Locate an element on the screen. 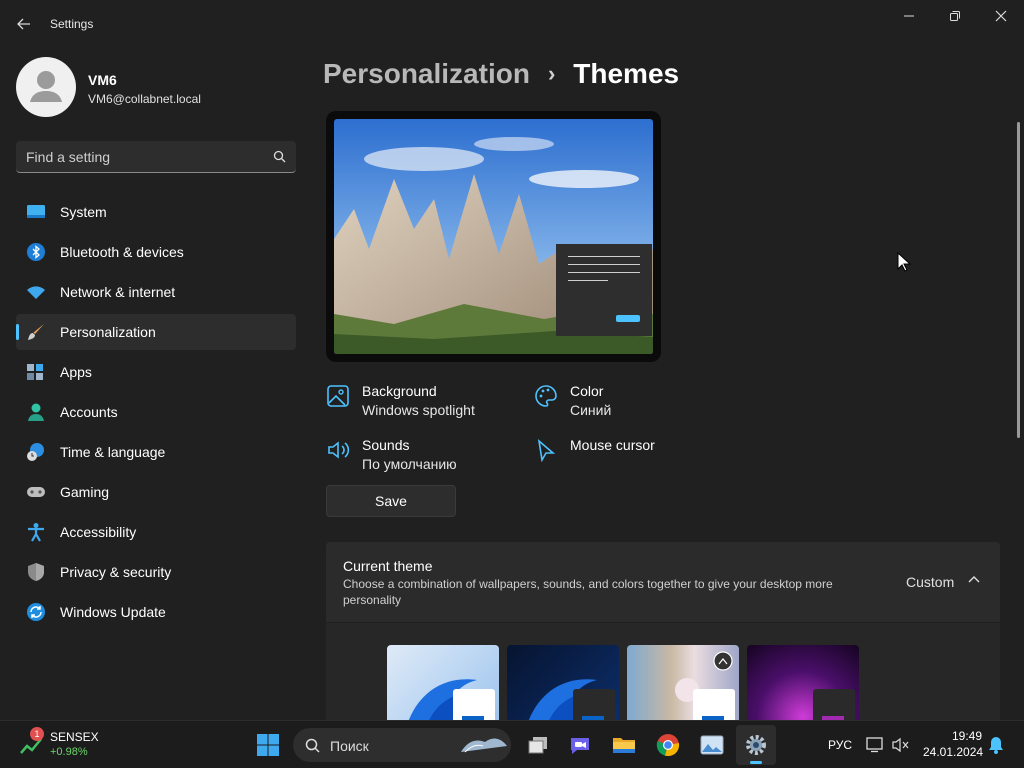 The height and width of the screenshot is (768, 1024). title-bar: Settings is located at coordinates (512, 24).